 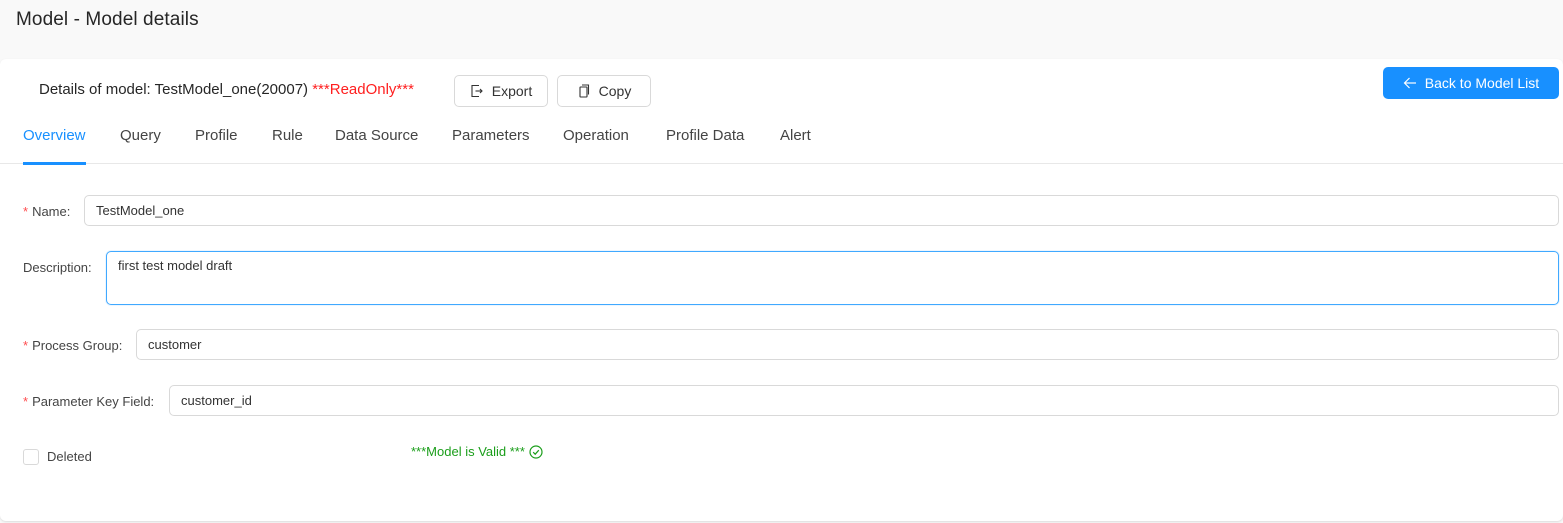 I want to click on parameter-key-field-label: * Parameter Key Field:, so click(x=88, y=401).